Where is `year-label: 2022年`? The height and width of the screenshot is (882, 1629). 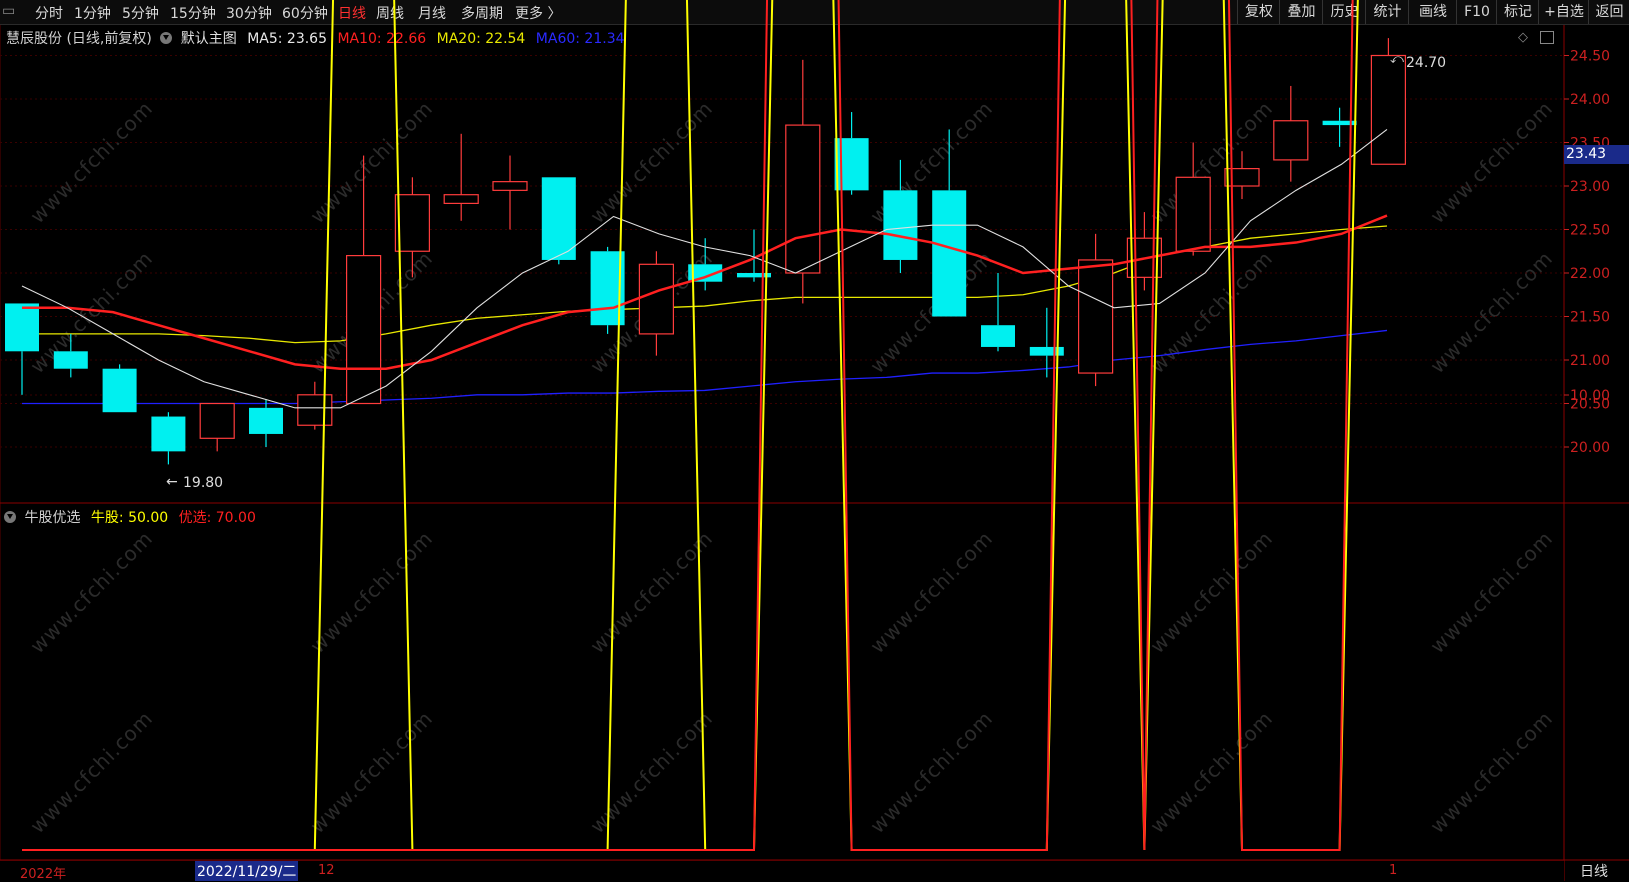 year-label: 2022年 is located at coordinates (43, 874).